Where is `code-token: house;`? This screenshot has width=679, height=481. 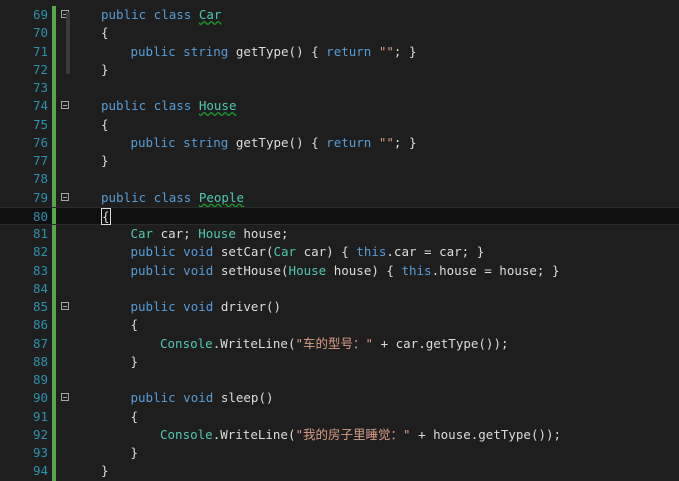 code-token: house; is located at coordinates (262, 233).